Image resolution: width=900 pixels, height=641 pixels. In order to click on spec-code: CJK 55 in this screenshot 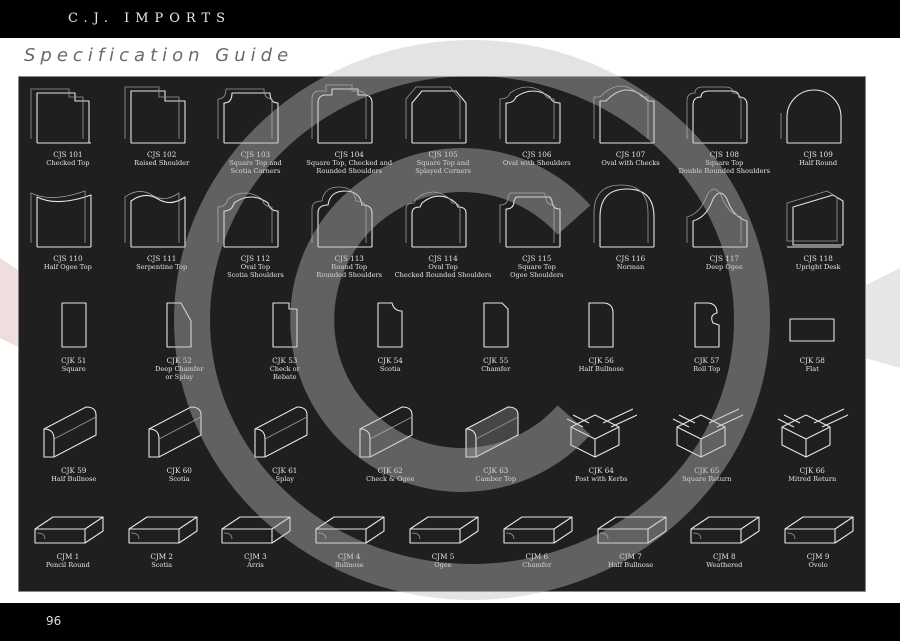, I will do `click(496, 360)`.